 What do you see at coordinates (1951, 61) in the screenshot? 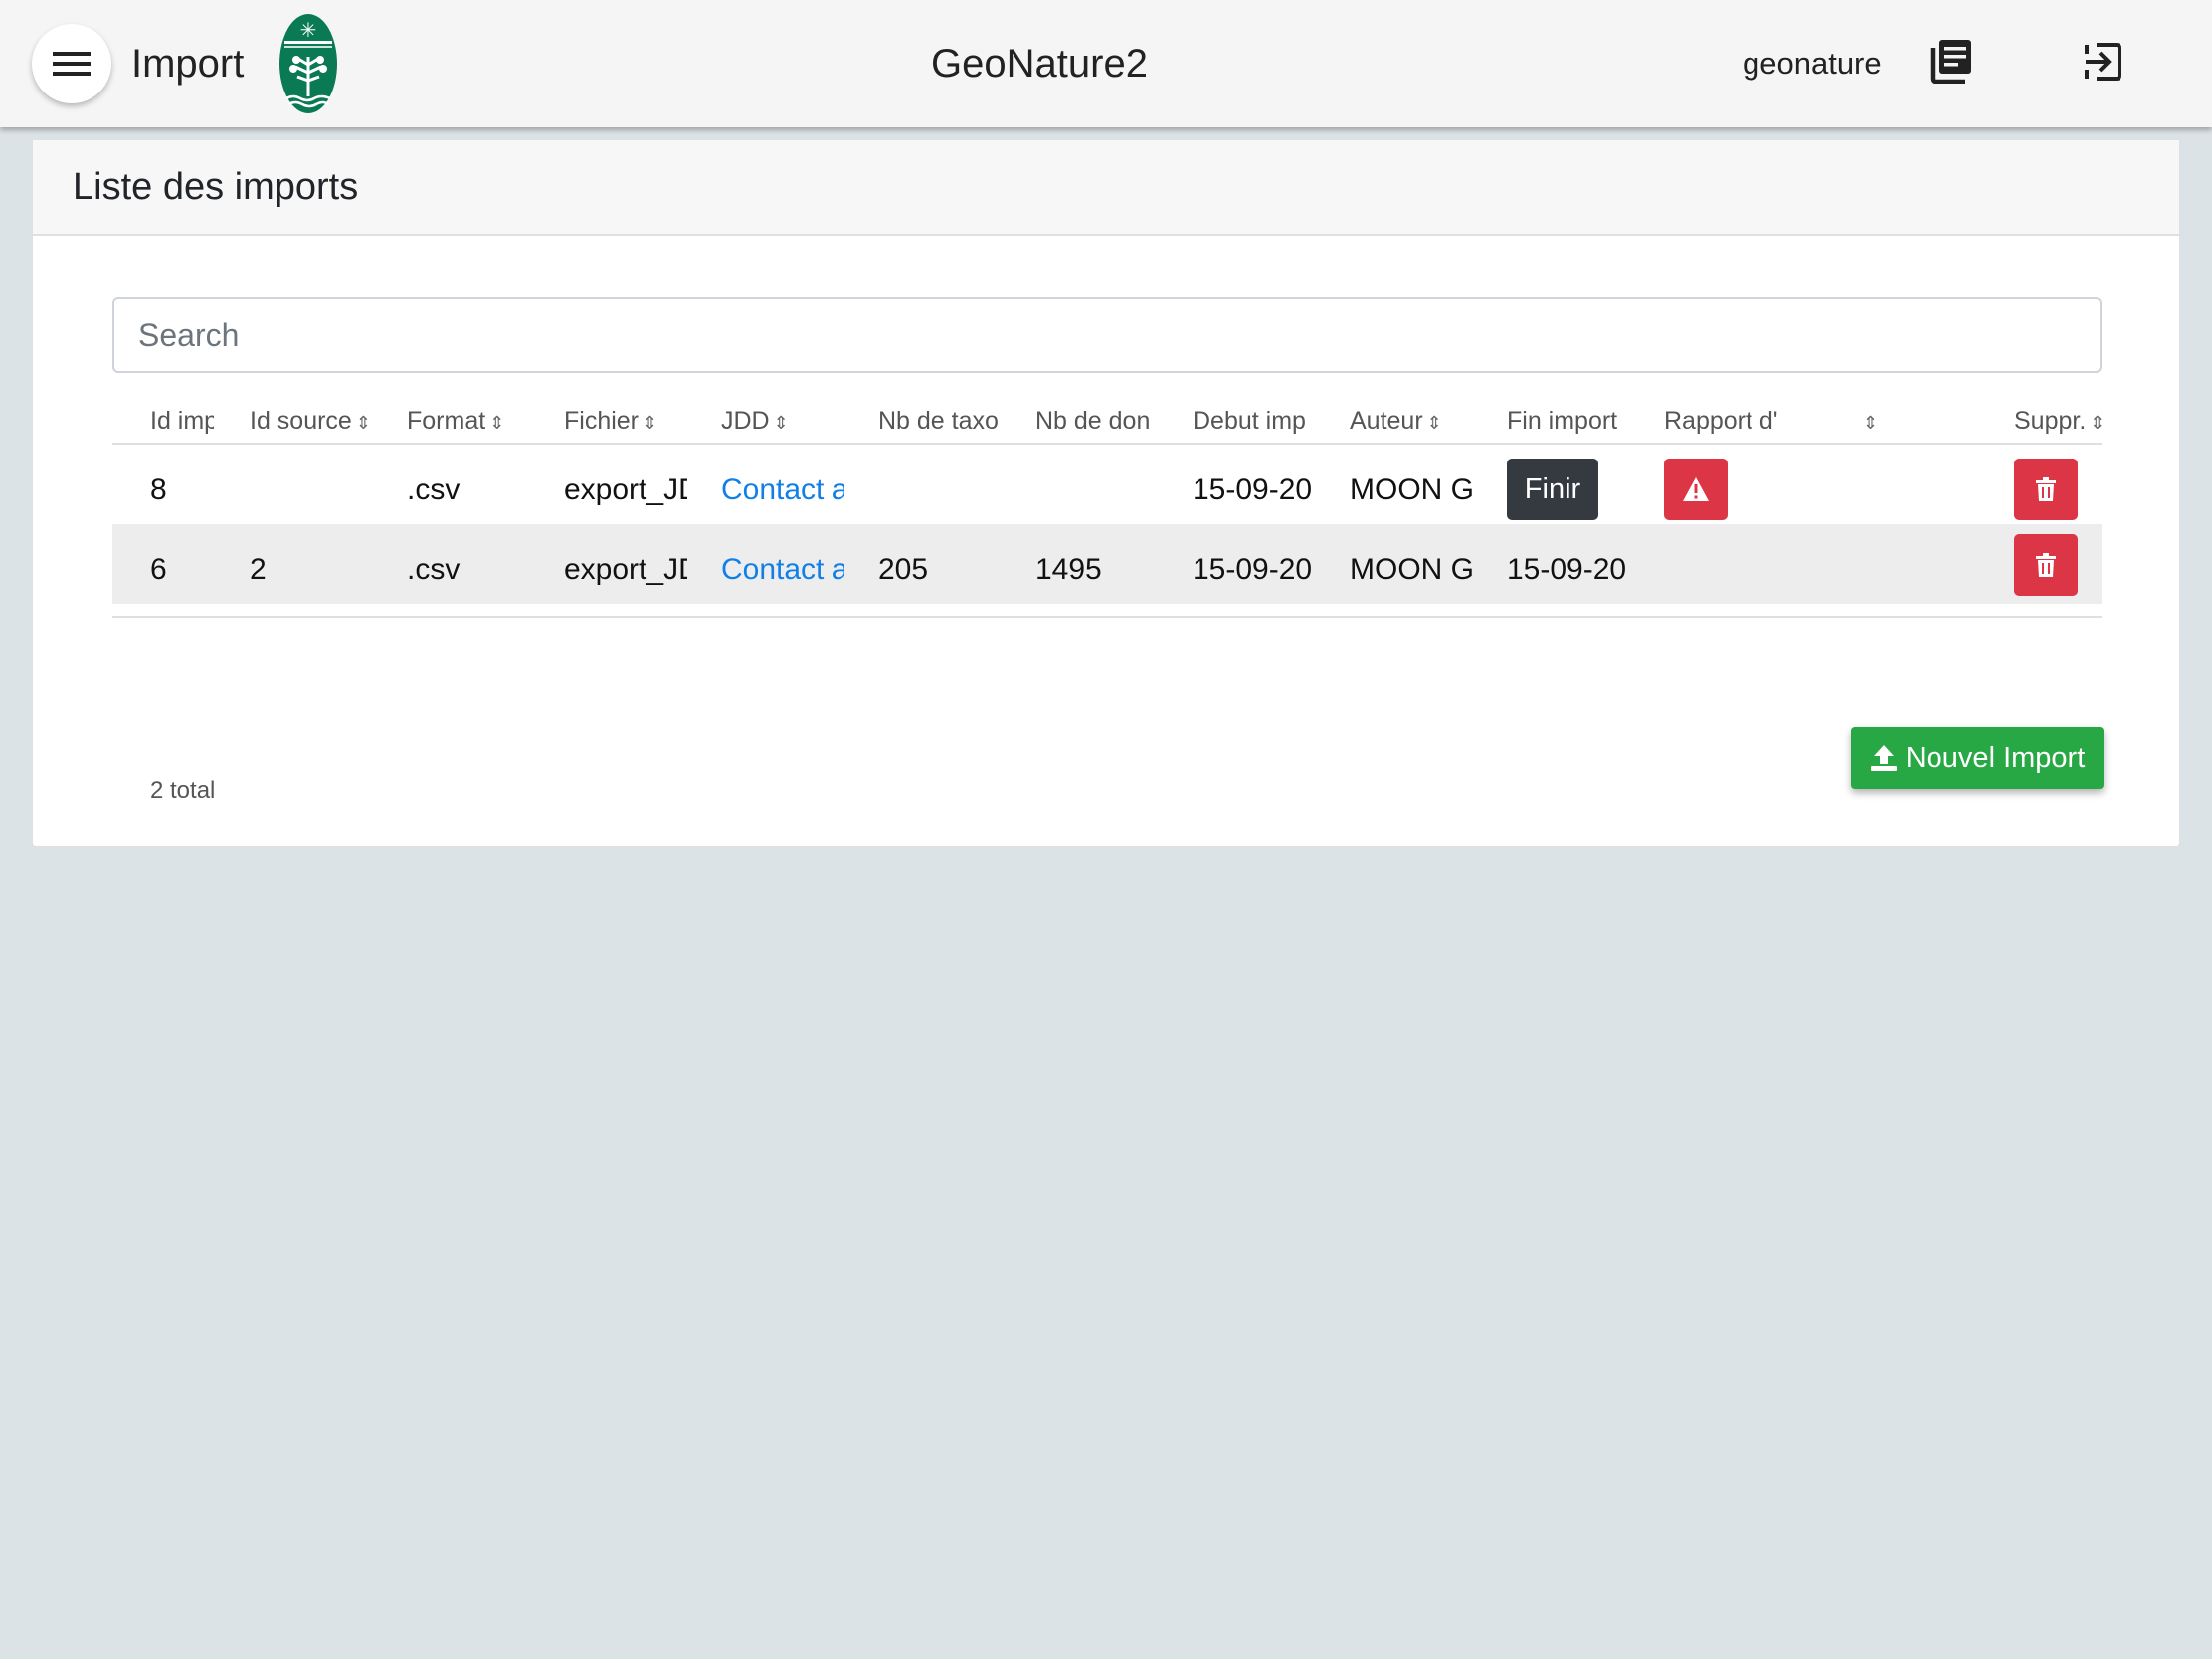
I see `documentation-icon` at bounding box center [1951, 61].